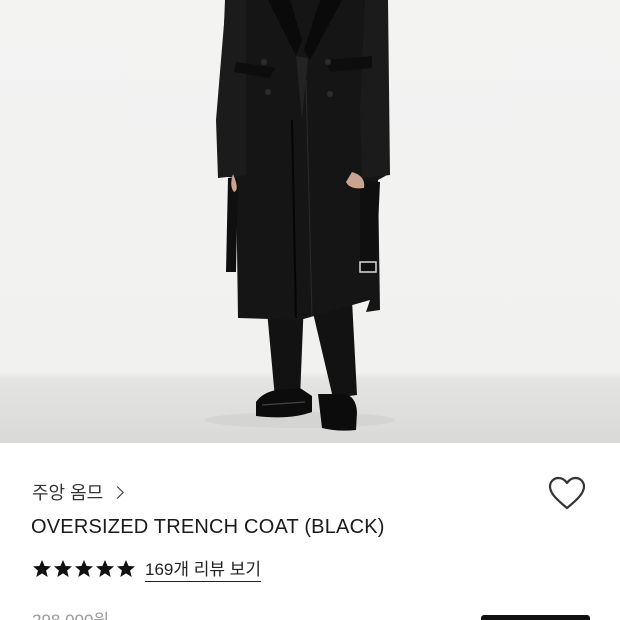 The width and height of the screenshot is (620, 620). Describe the element at coordinates (118, 492) in the screenshot. I see `chevron-right-icon` at that location.